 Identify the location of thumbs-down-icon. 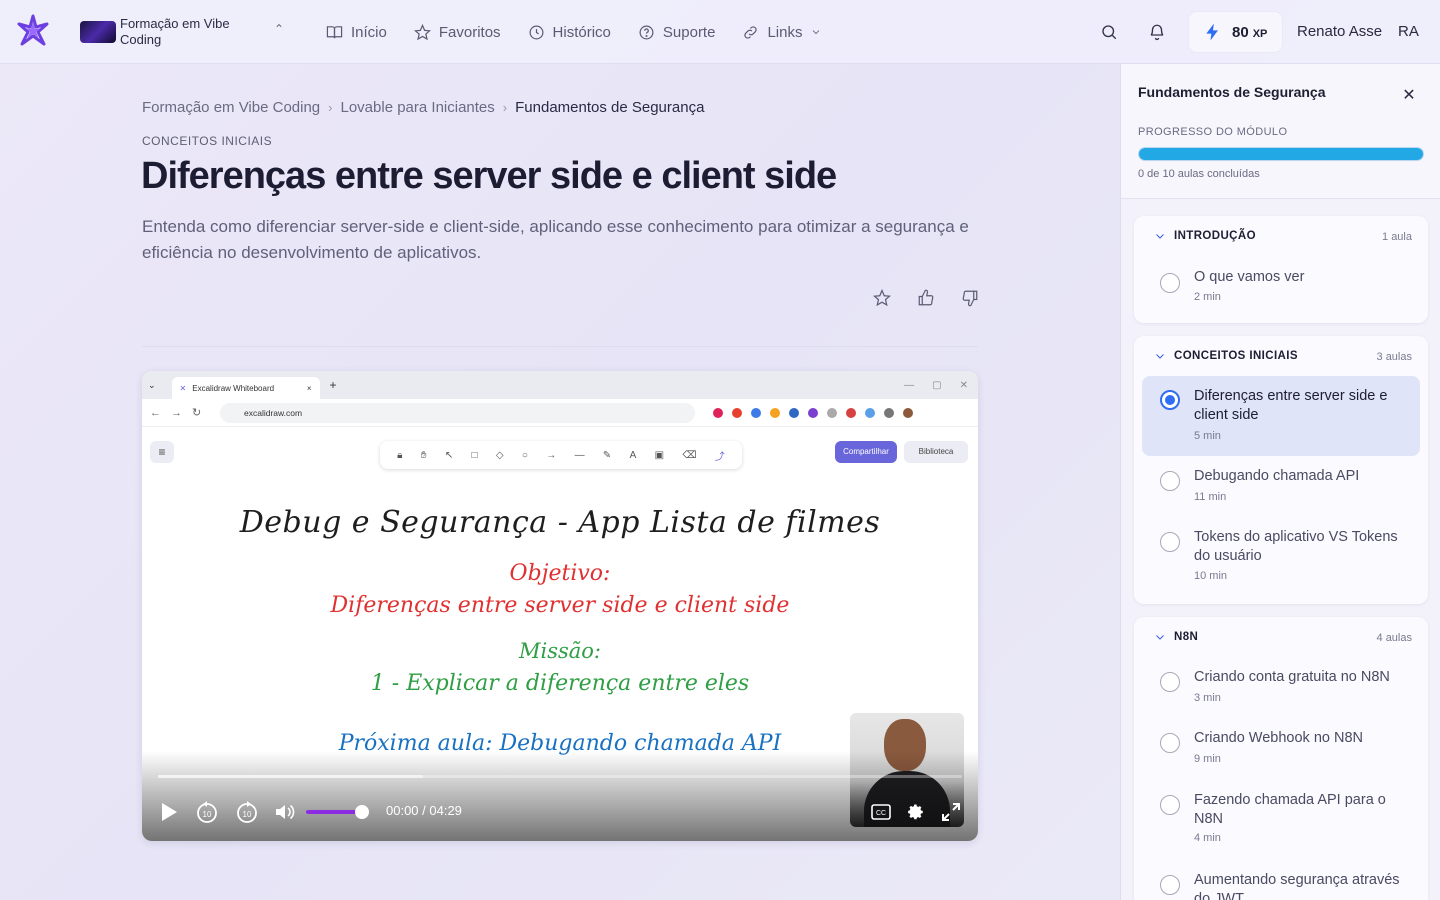
(970, 298).